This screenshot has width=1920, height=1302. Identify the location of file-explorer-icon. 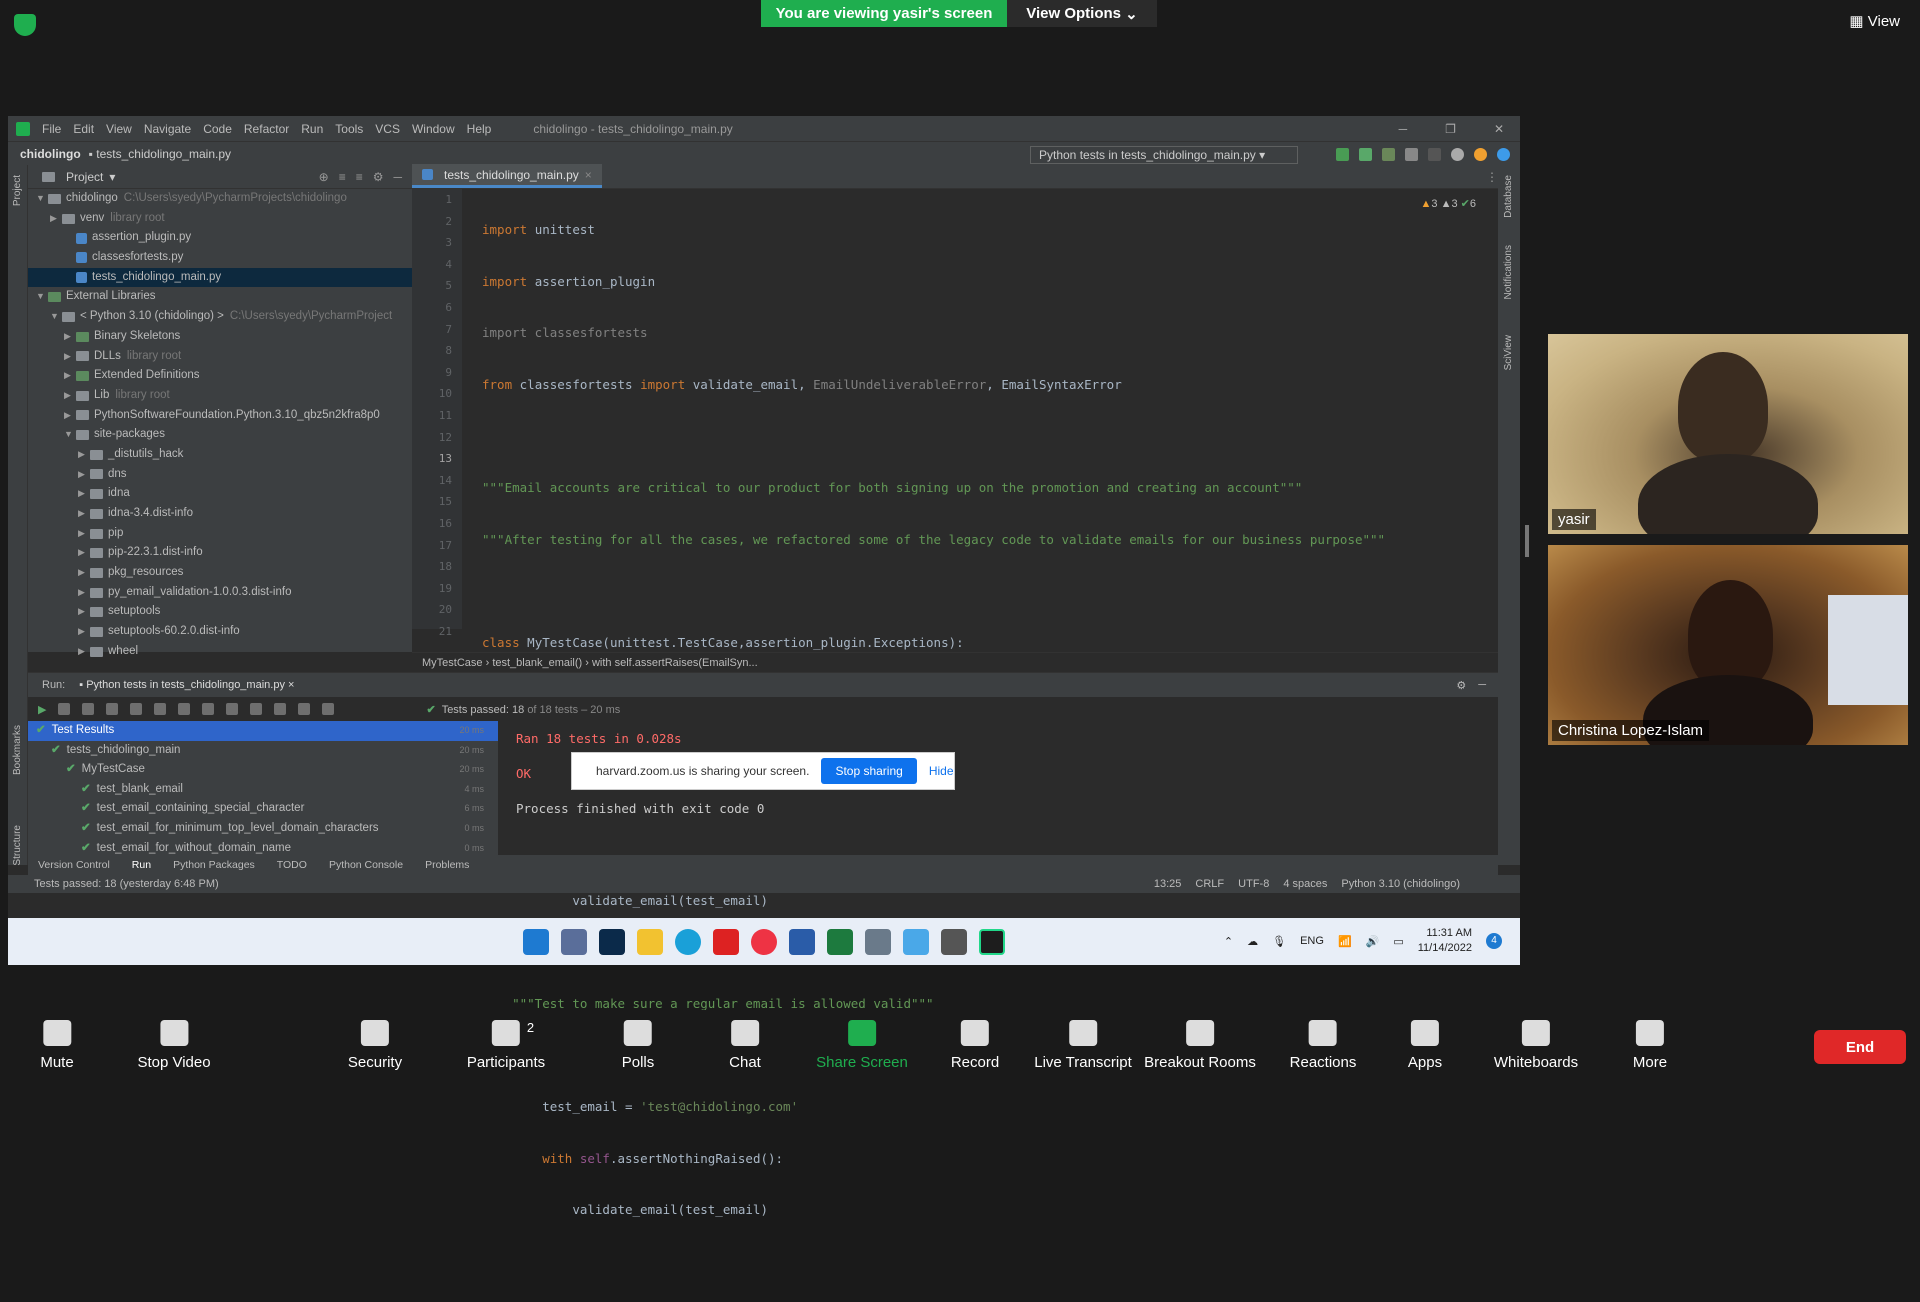
(650, 941).